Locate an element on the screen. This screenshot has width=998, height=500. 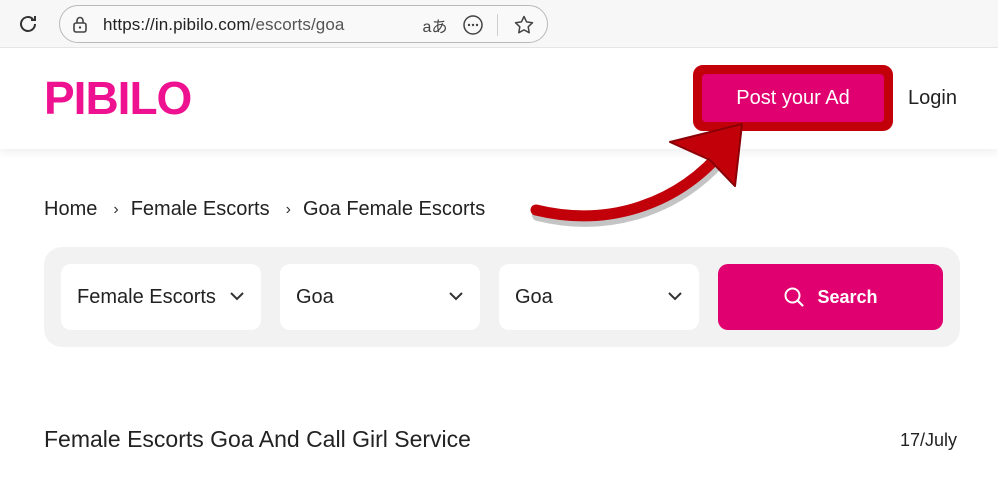
url-host: https://in.pibilo.com is located at coordinates (177, 24).